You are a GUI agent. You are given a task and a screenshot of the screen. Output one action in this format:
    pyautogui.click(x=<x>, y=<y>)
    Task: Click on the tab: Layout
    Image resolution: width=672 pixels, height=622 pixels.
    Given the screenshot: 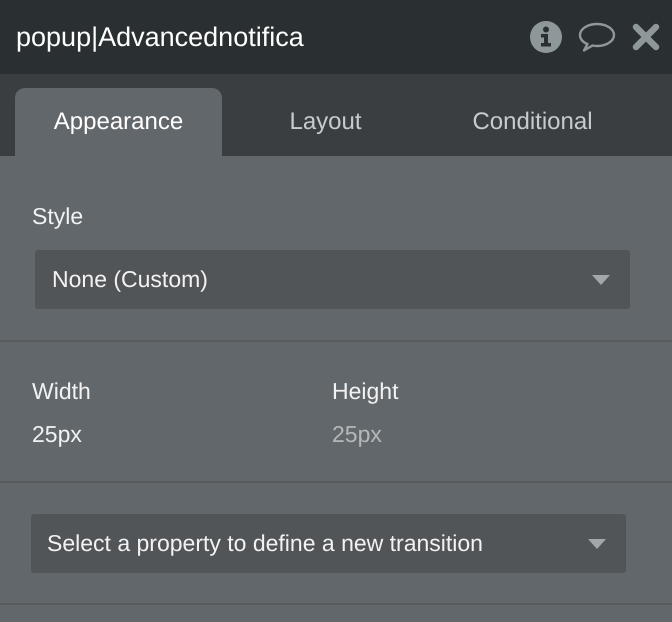 What is the action you would take?
    pyautogui.click(x=325, y=122)
    